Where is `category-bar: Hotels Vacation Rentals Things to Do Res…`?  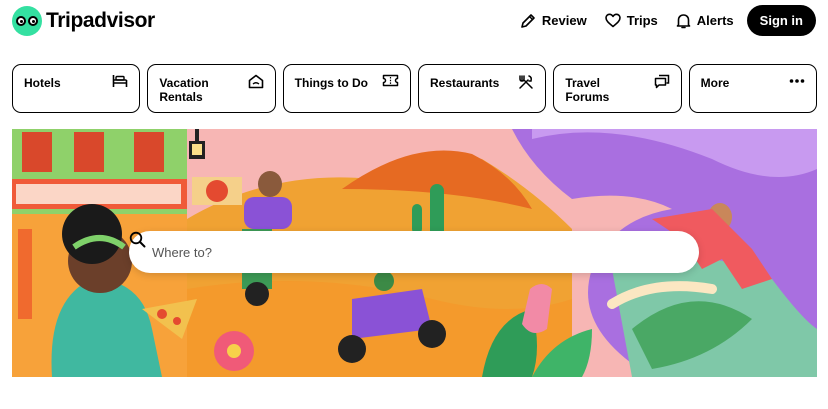 category-bar: Hotels Vacation Rentals Things to Do Res… is located at coordinates (414, 88).